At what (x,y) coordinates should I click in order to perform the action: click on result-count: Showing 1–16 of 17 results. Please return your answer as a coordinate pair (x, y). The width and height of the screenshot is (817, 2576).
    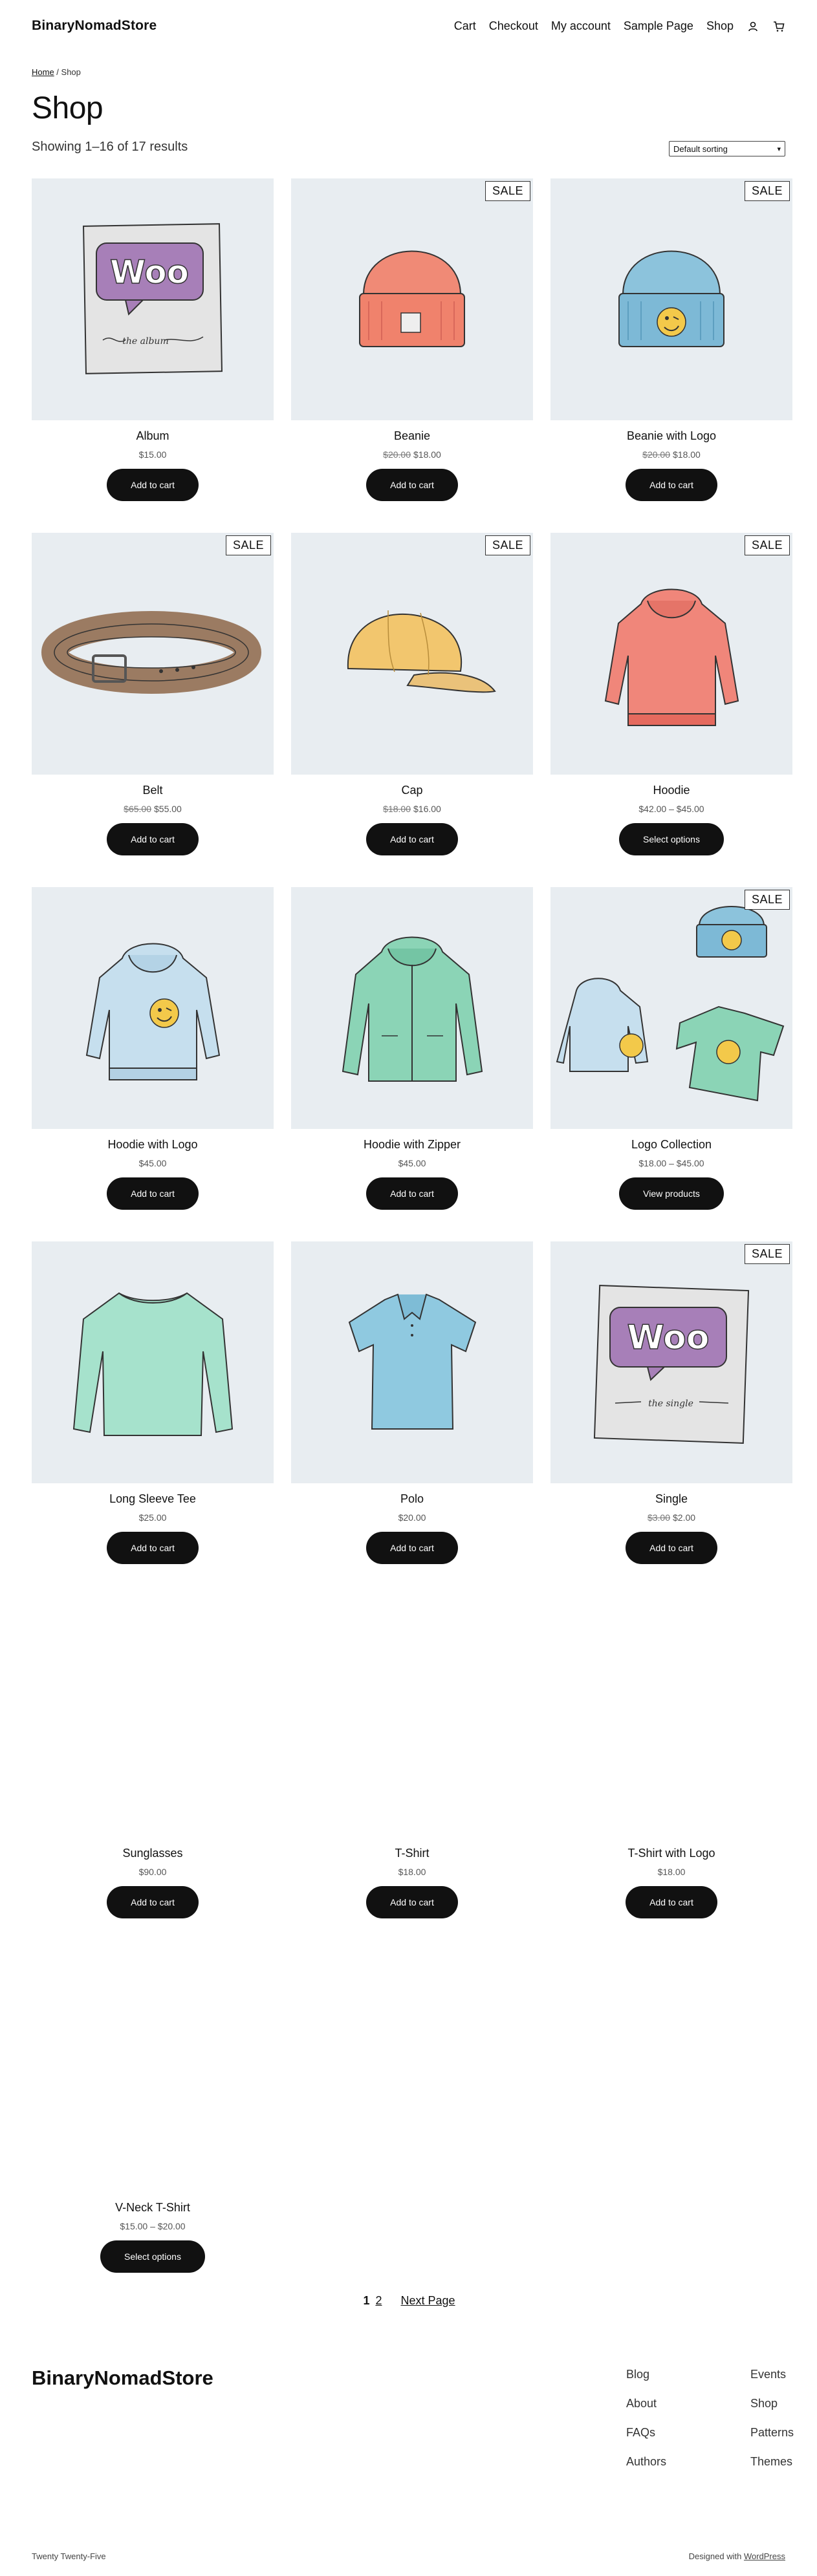
    Looking at the image, I should click on (110, 147).